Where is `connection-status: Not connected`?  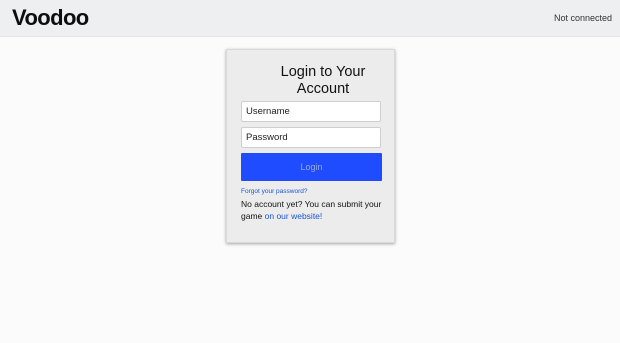
connection-status: Not connected is located at coordinates (582, 18).